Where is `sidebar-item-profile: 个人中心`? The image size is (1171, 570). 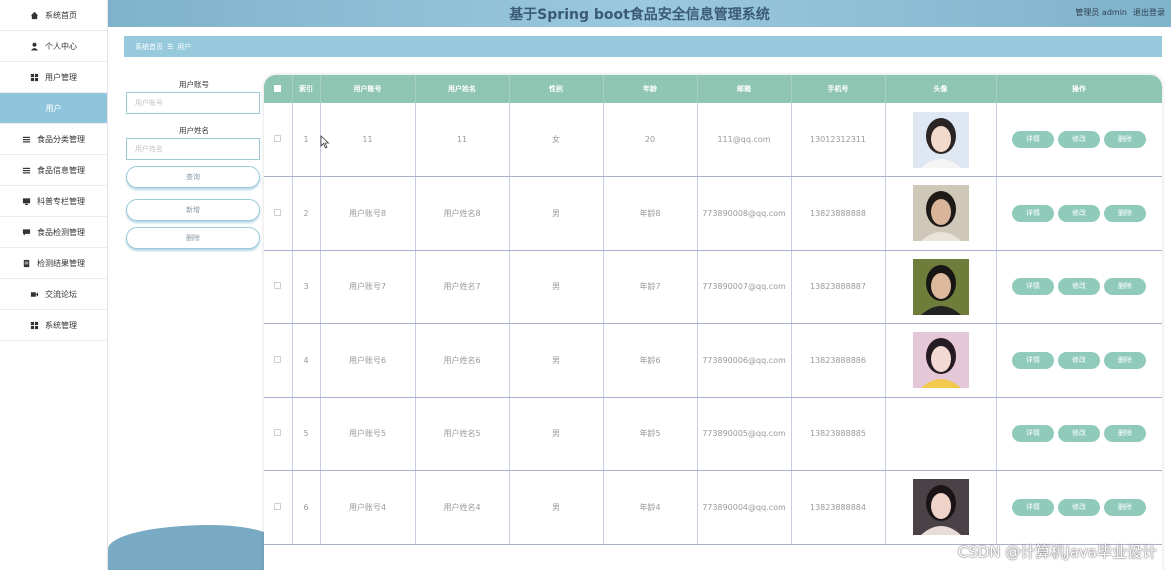 sidebar-item-profile: 个人中心 is located at coordinates (53, 46).